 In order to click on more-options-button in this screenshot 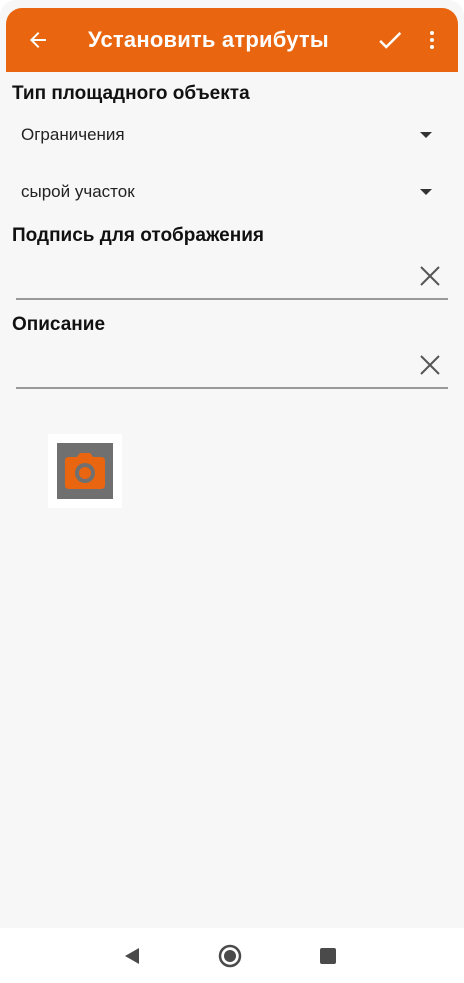, I will do `click(432, 40)`.